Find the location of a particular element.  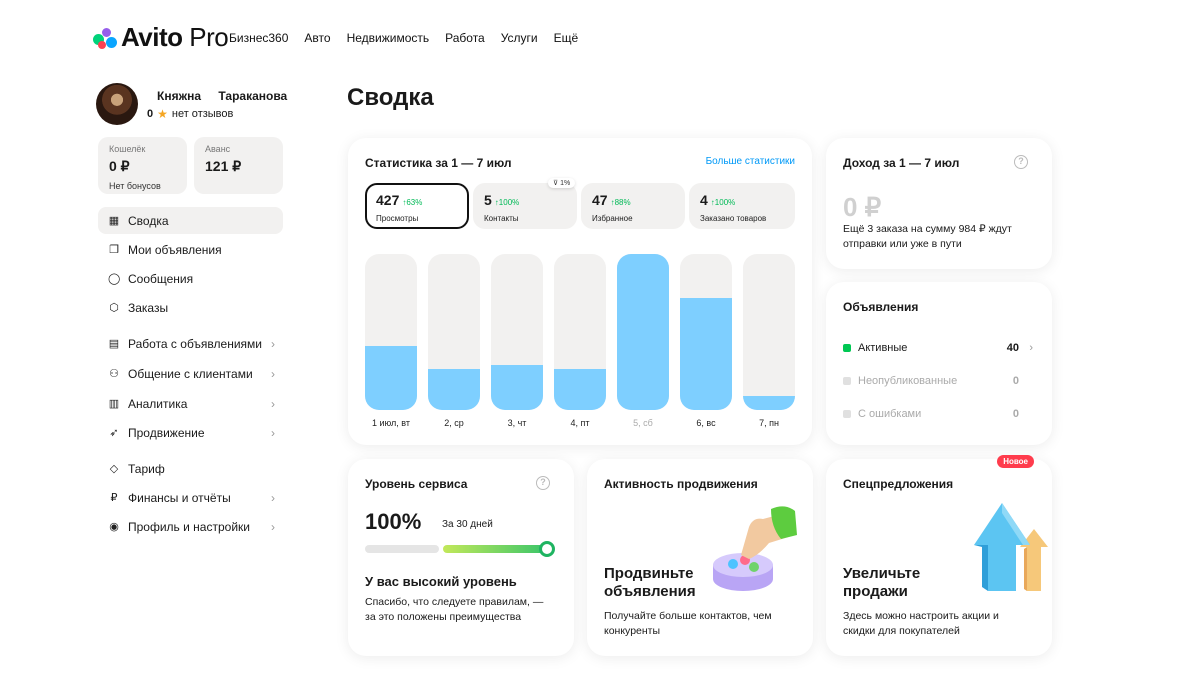

avito-logo-icon is located at coordinates (105, 38).